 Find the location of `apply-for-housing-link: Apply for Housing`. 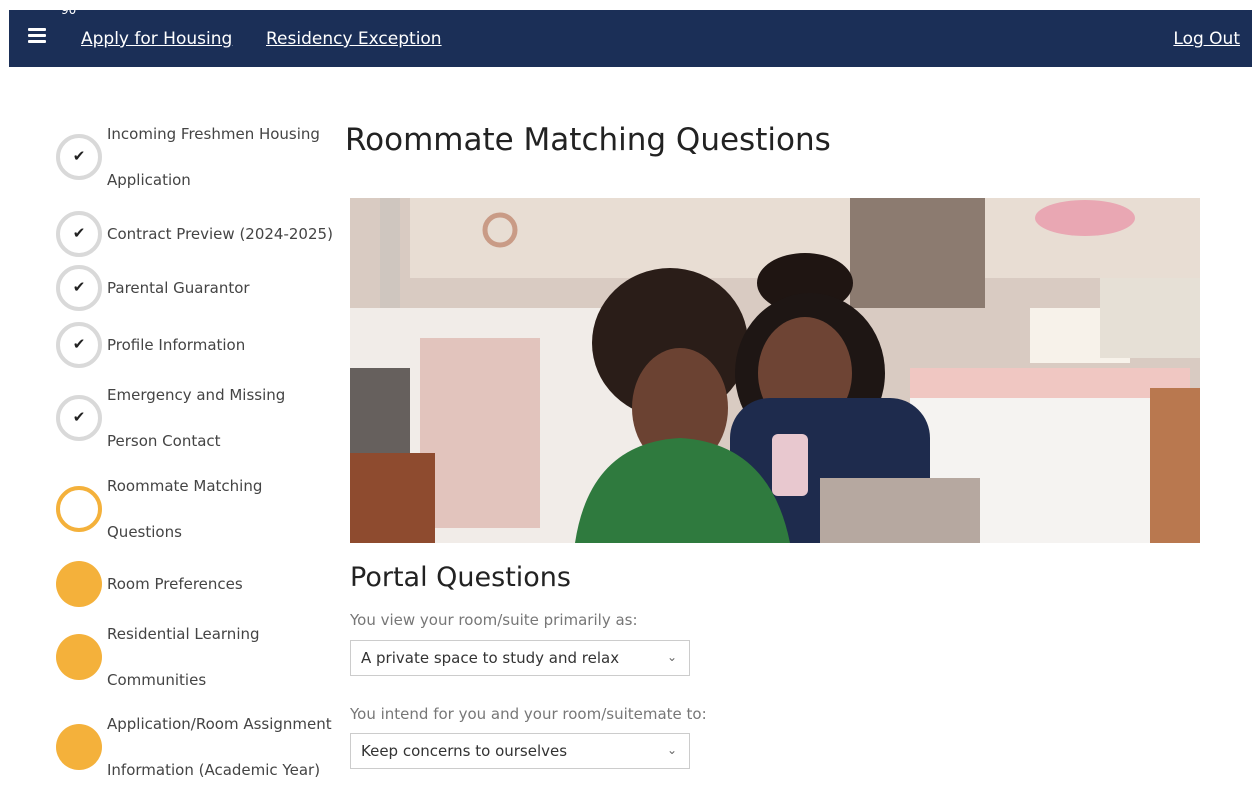

apply-for-housing-link: Apply for Housing is located at coordinates (156, 39).